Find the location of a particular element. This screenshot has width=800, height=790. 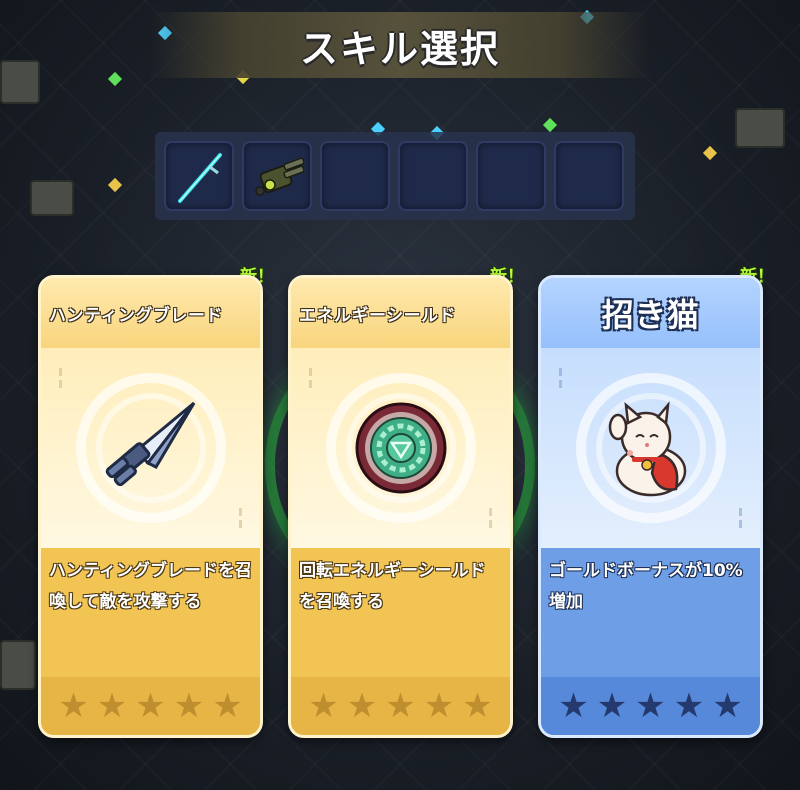

skill-card-description: ゴールドボーナスが10%増加 is located at coordinates (646, 586).